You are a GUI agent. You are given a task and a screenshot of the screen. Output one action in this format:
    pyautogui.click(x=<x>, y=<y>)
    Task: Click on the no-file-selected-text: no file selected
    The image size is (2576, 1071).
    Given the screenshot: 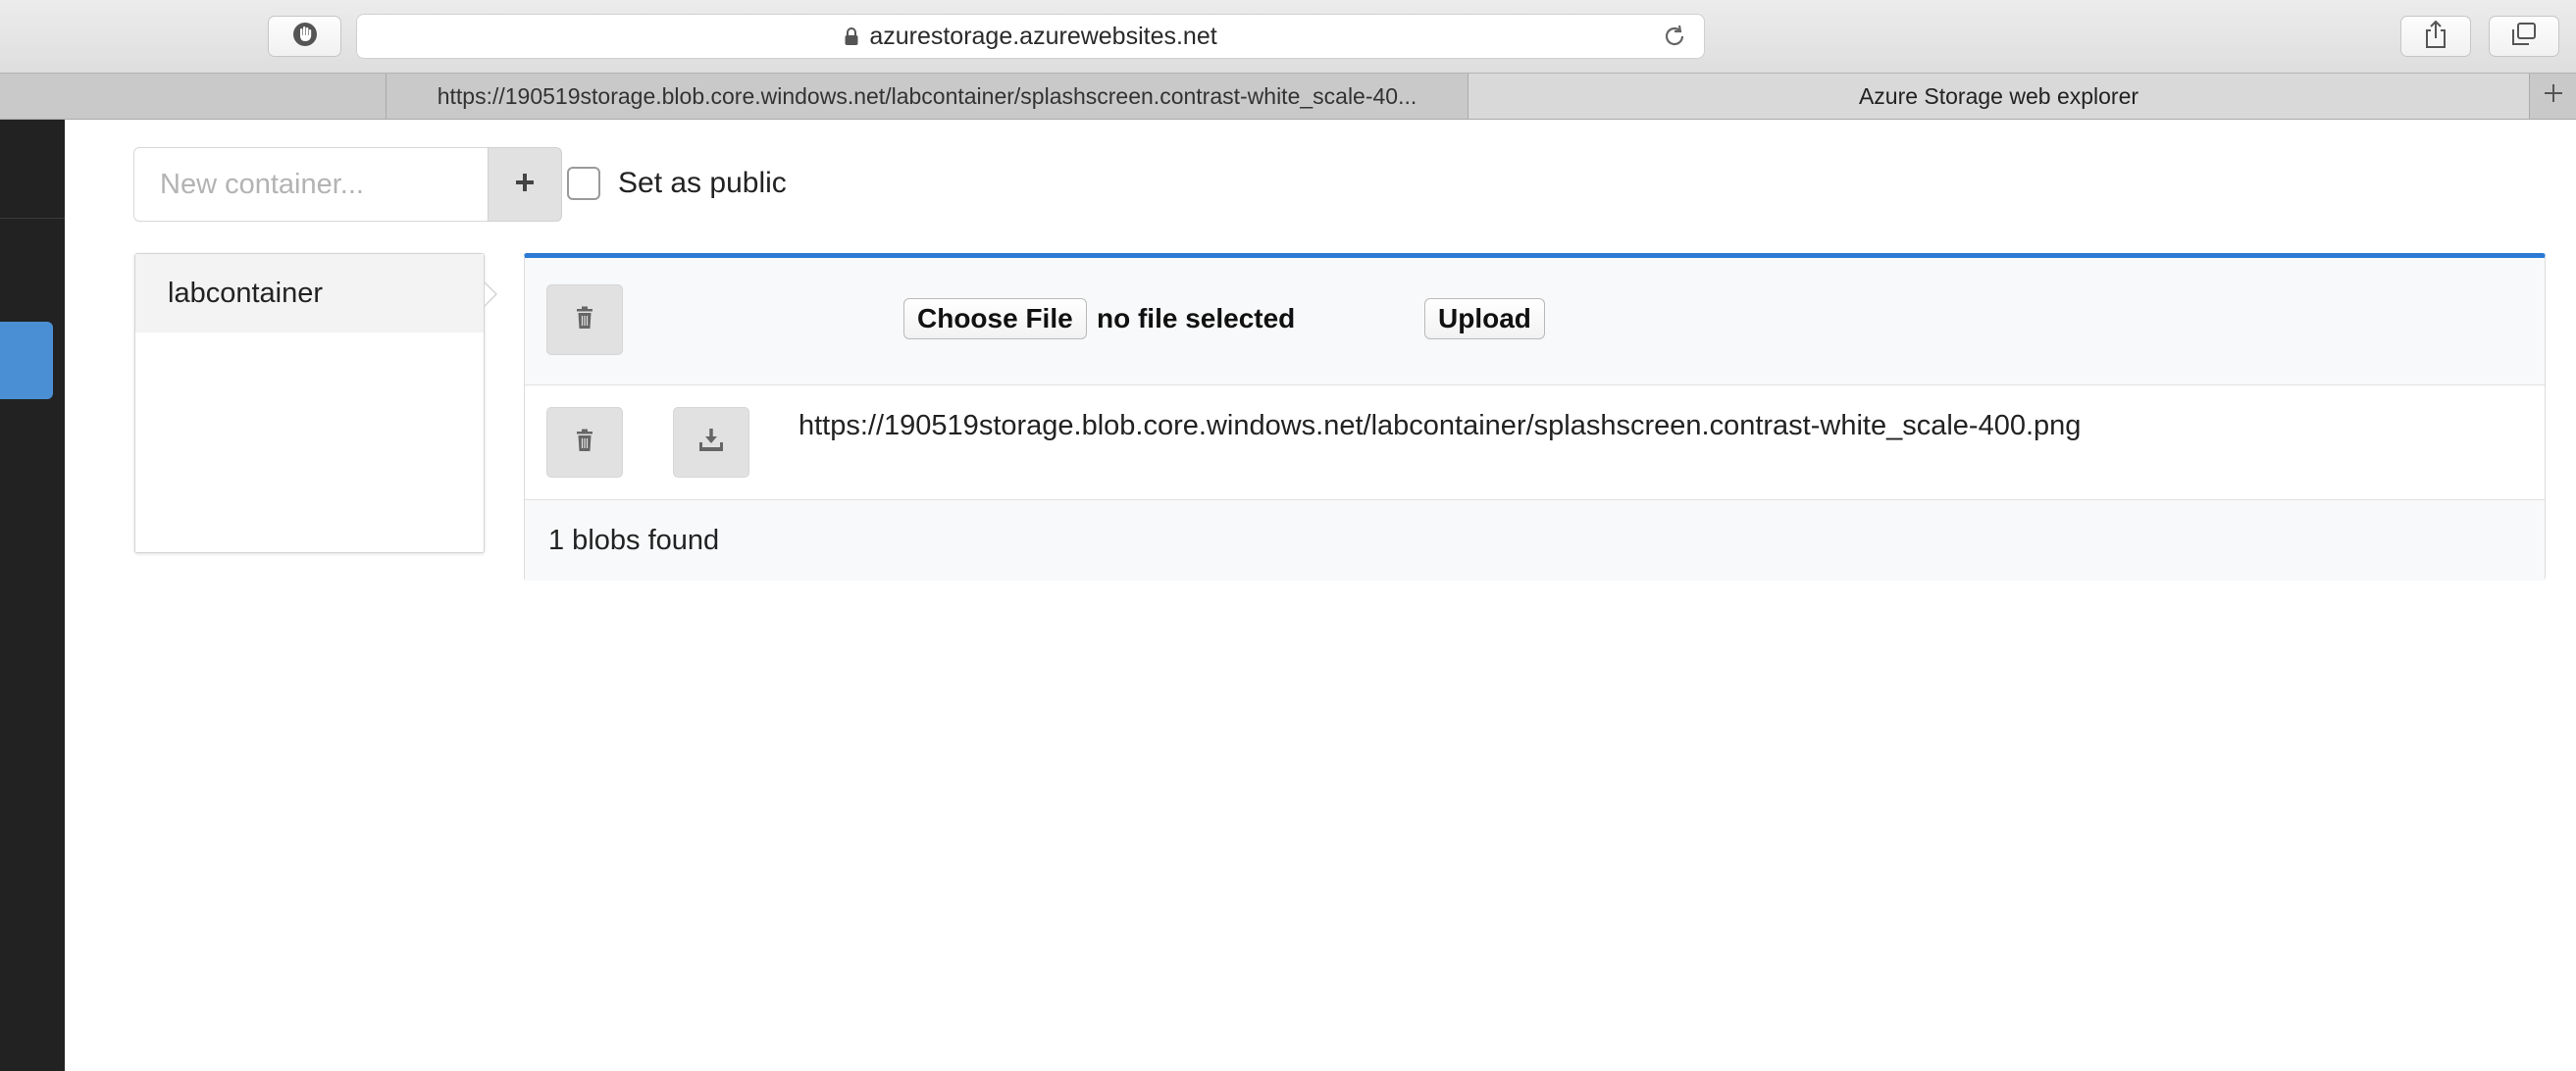 What is the action you would take?
    pyautogui.click(x=1196, y=318)
    